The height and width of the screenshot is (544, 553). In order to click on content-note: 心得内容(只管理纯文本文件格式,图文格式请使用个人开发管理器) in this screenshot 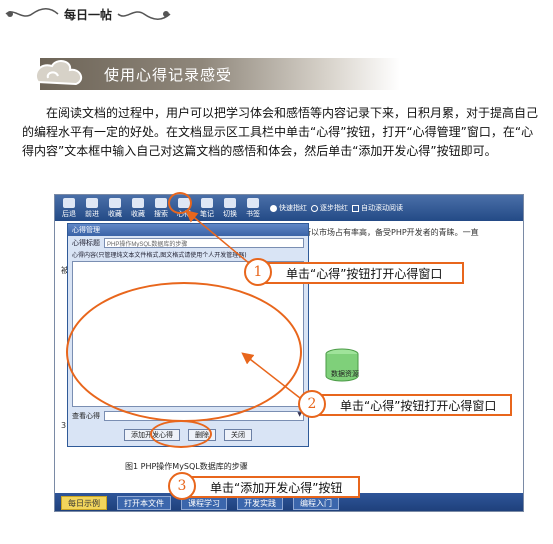, I will do `click(159, 255)`.